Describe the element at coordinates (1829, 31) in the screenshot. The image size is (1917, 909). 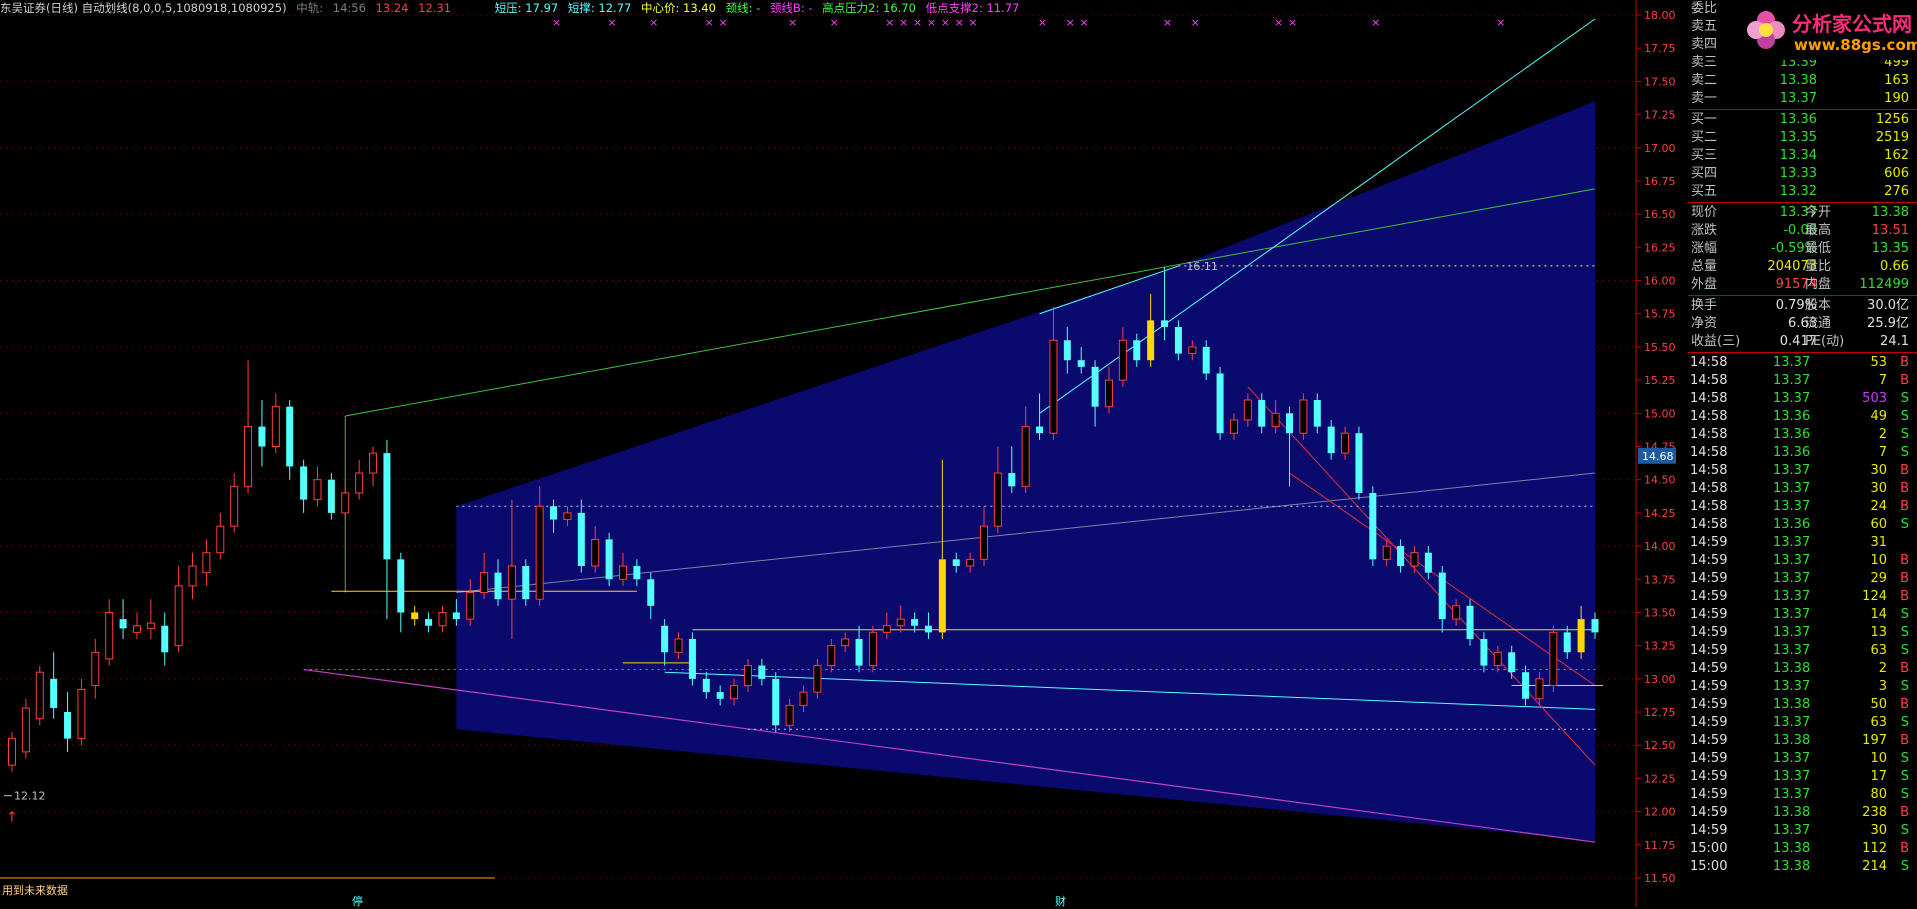
I see `site-logo: 分析家公式网 www.88gs.com` at that location.